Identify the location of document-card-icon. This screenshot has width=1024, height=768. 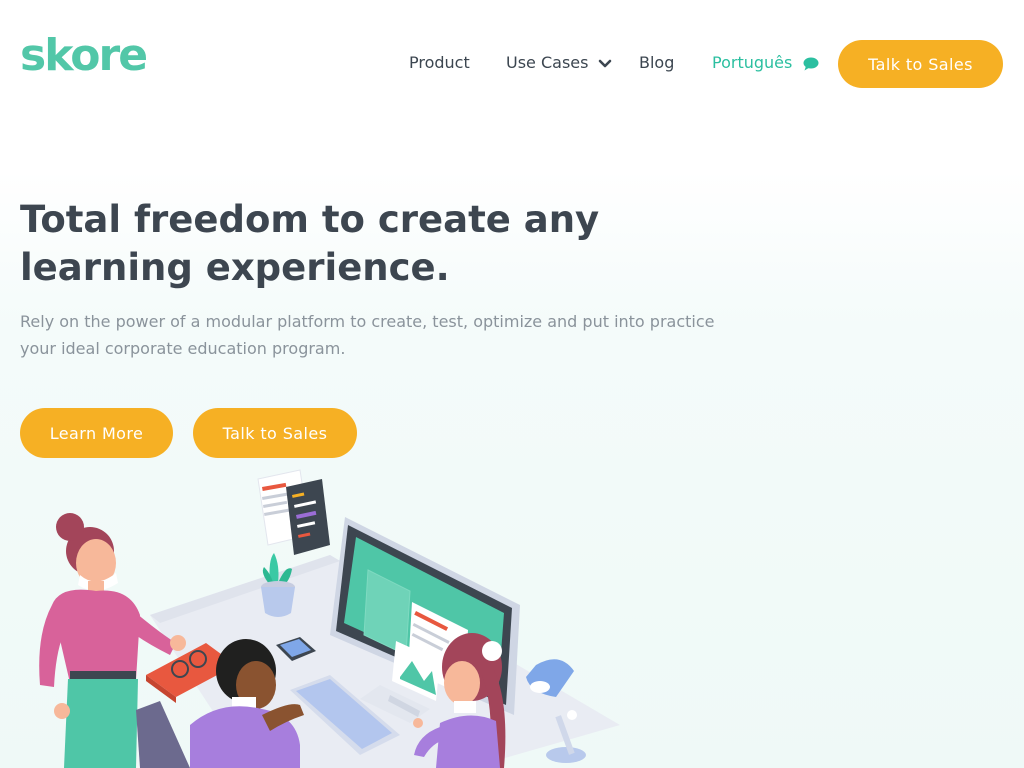
(293, 512).